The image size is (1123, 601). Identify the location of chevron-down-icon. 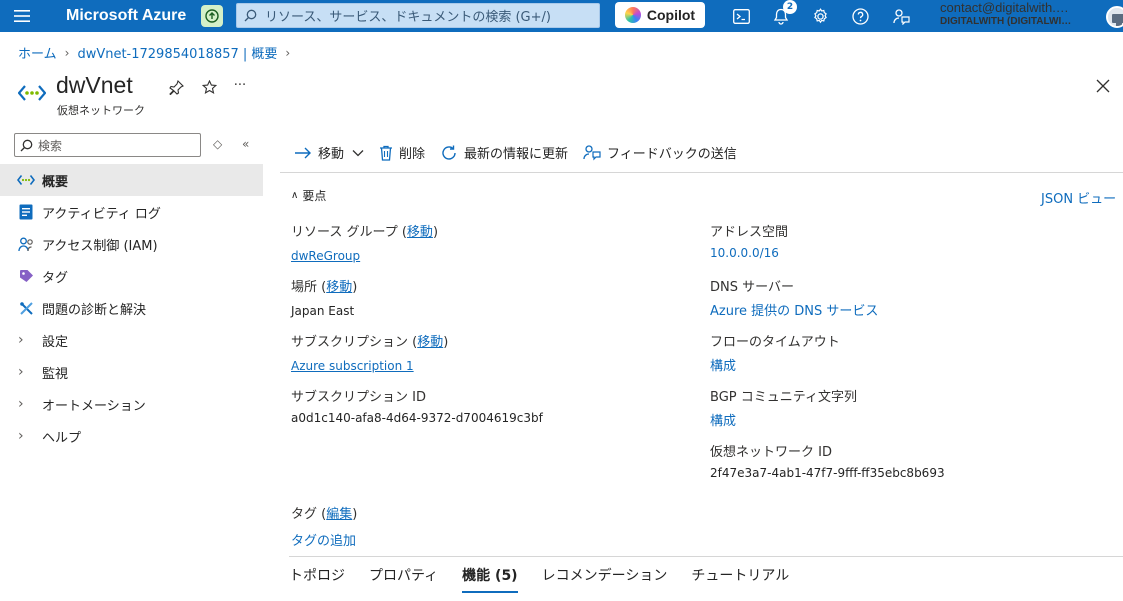
(358, 152).